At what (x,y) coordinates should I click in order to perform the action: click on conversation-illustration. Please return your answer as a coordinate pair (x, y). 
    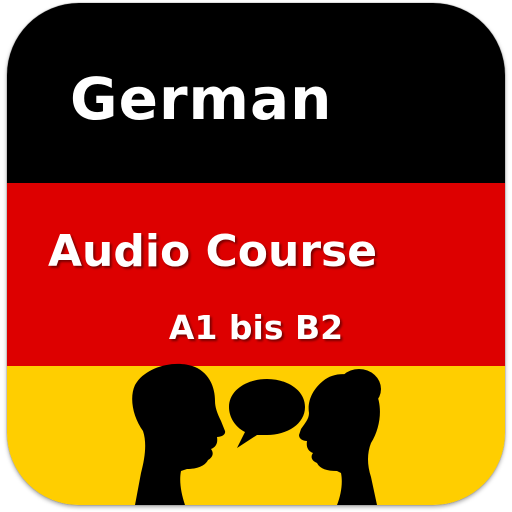
    Looking at the image, I should click on (256, 434).